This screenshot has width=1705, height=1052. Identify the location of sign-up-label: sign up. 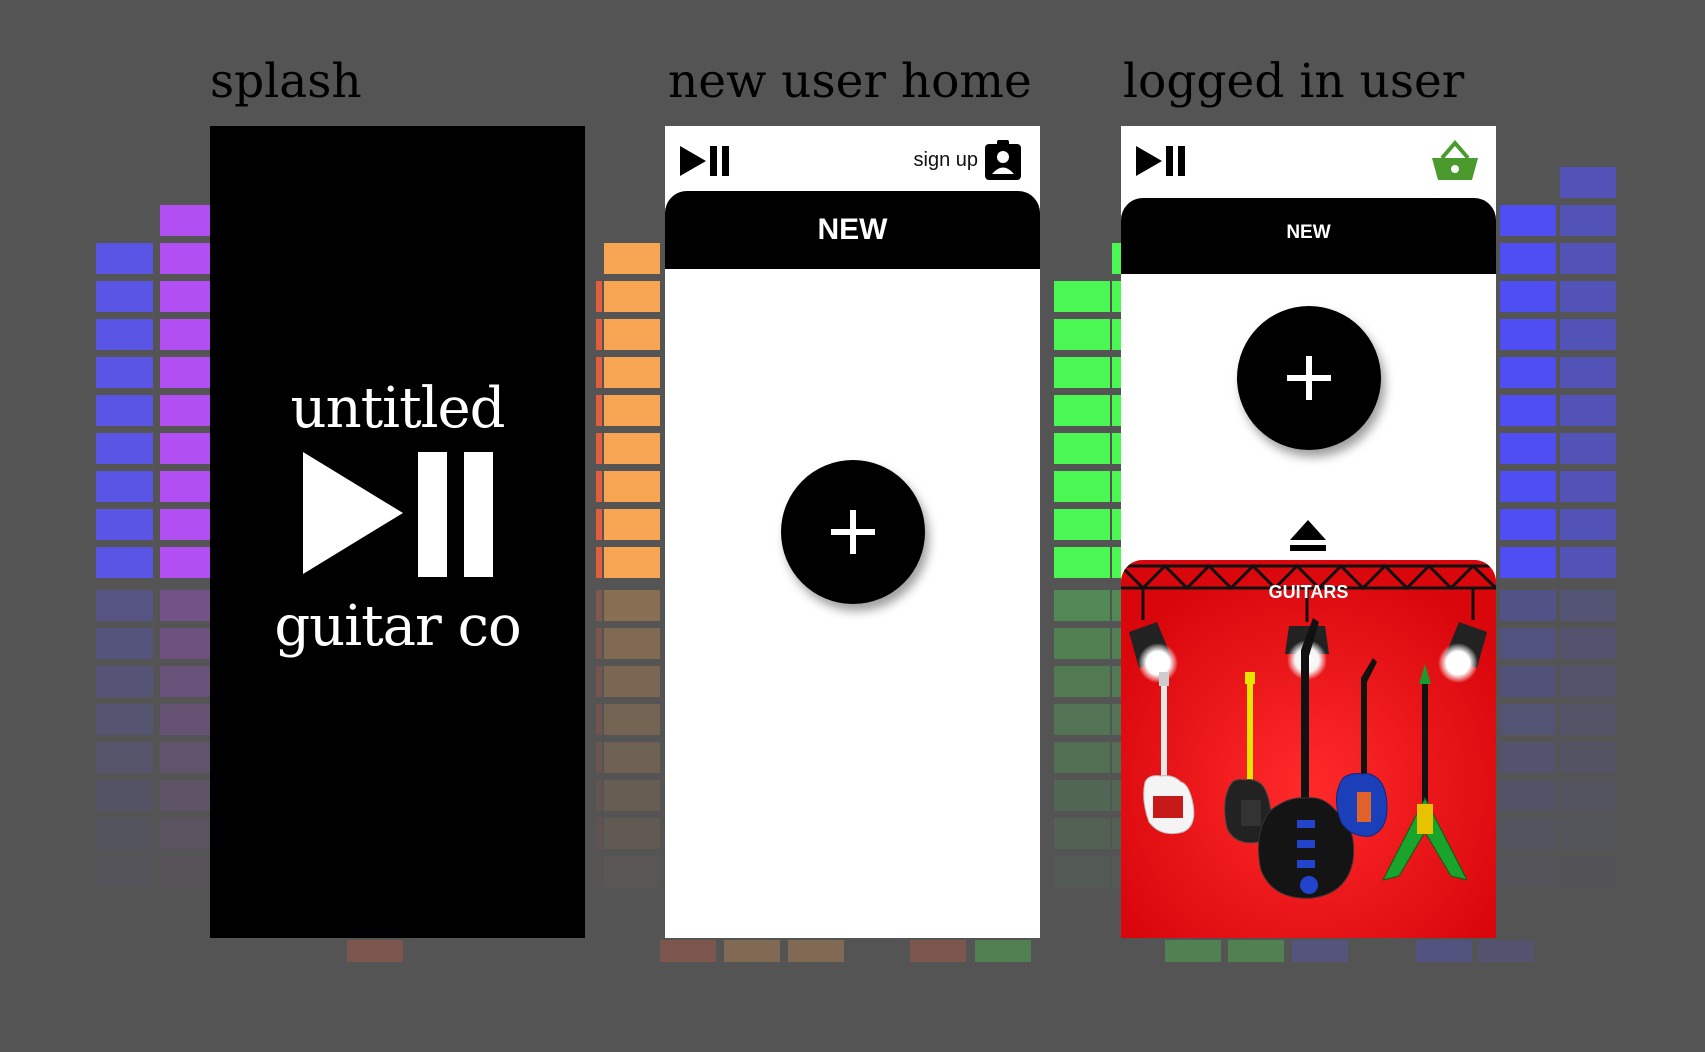
(946, 159).